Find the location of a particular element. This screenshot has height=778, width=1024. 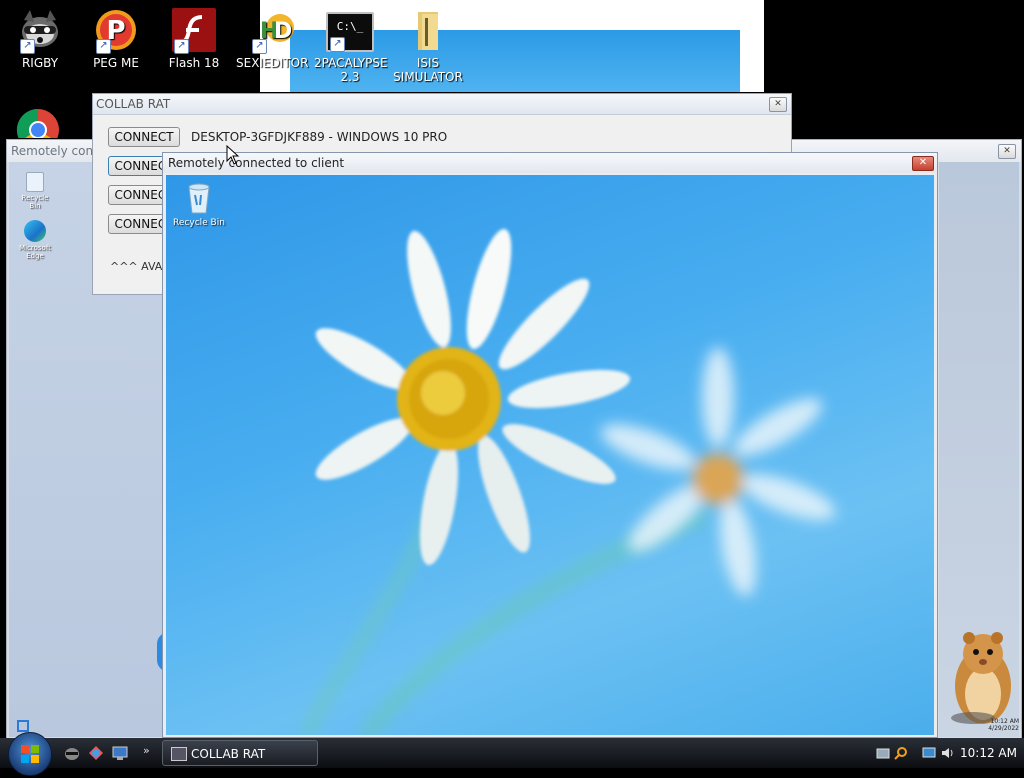

desktop-icon-rigby: ↗ RIGBY is located at coordinates (40, 38).